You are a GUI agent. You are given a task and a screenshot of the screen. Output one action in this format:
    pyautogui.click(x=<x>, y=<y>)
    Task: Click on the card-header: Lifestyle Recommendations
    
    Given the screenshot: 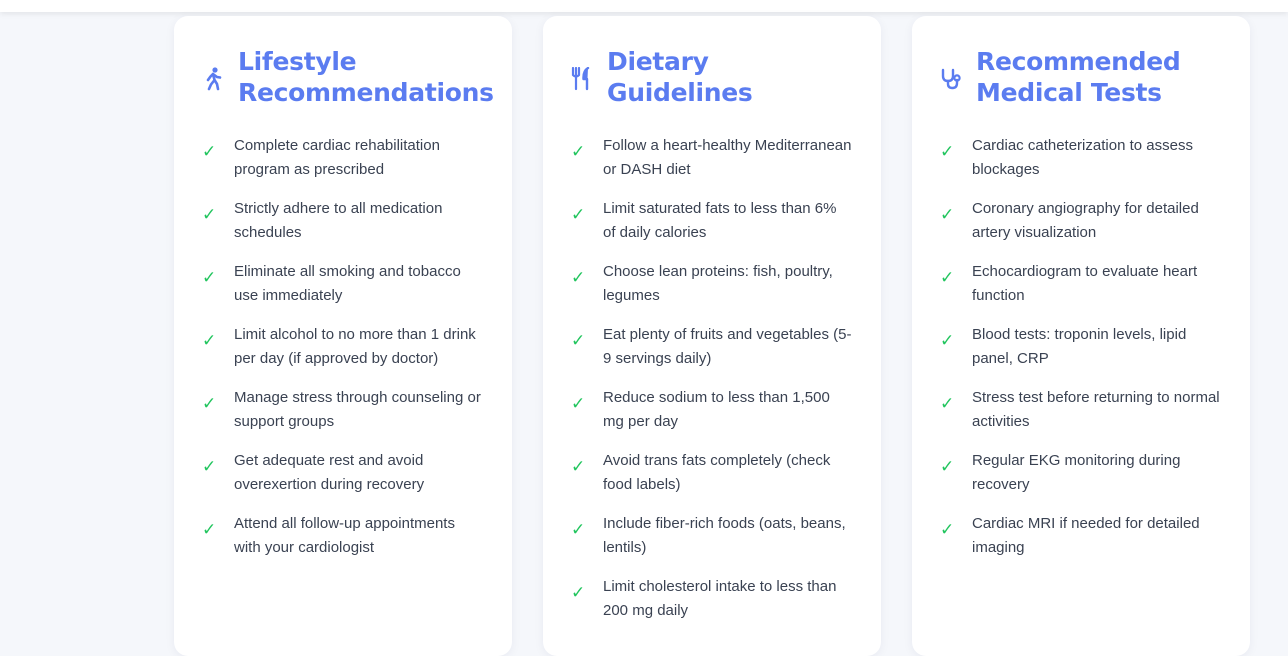 What is the action you would take?
    pyautogui.click(x=348, y=77)
    